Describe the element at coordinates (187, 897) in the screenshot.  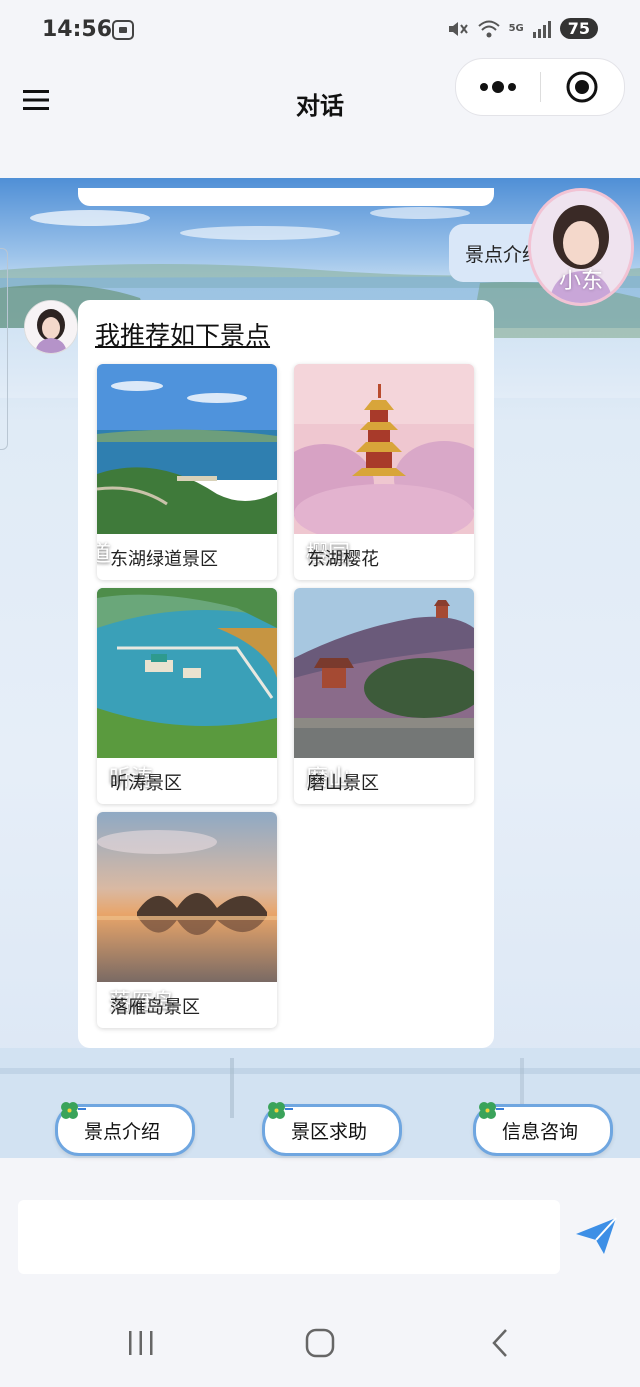
I see `spot-image-luoyan-island` at that location.